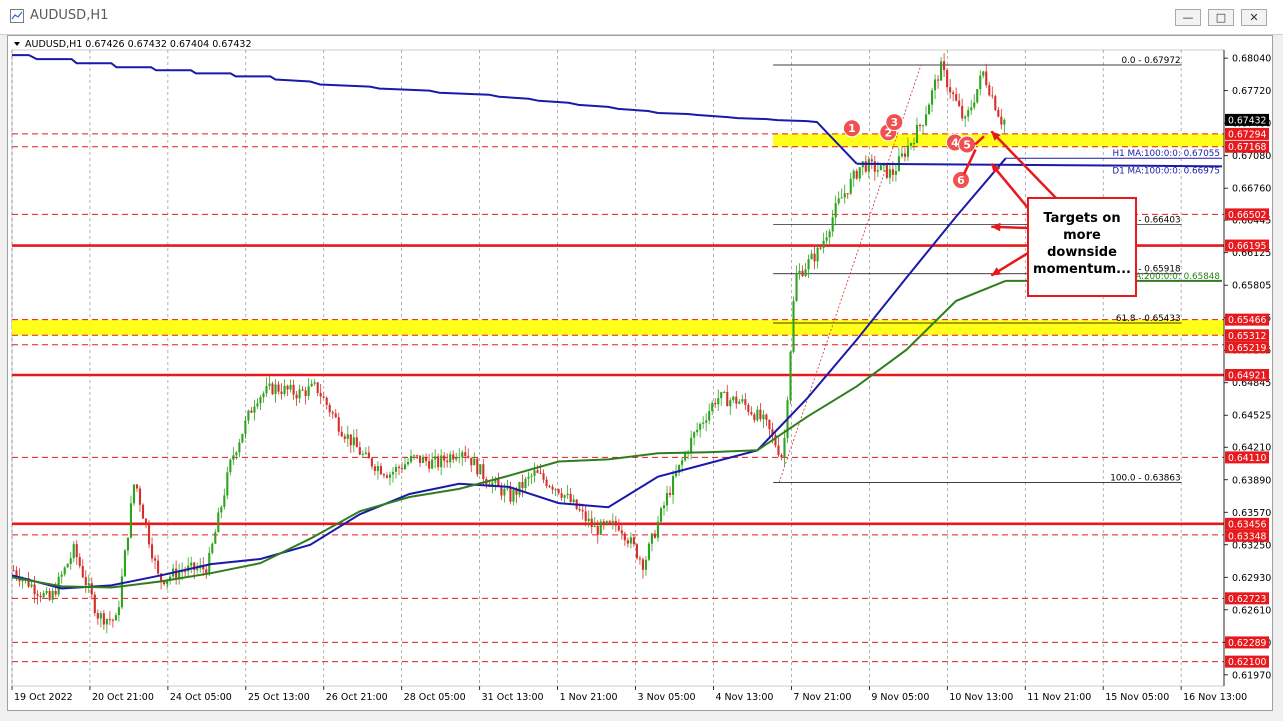 This screenshot has height=721, width=1283. Describe the element at coordinates (1247, 458) in the screenshot. I see `price-tag-label: 0.64110` at that location.